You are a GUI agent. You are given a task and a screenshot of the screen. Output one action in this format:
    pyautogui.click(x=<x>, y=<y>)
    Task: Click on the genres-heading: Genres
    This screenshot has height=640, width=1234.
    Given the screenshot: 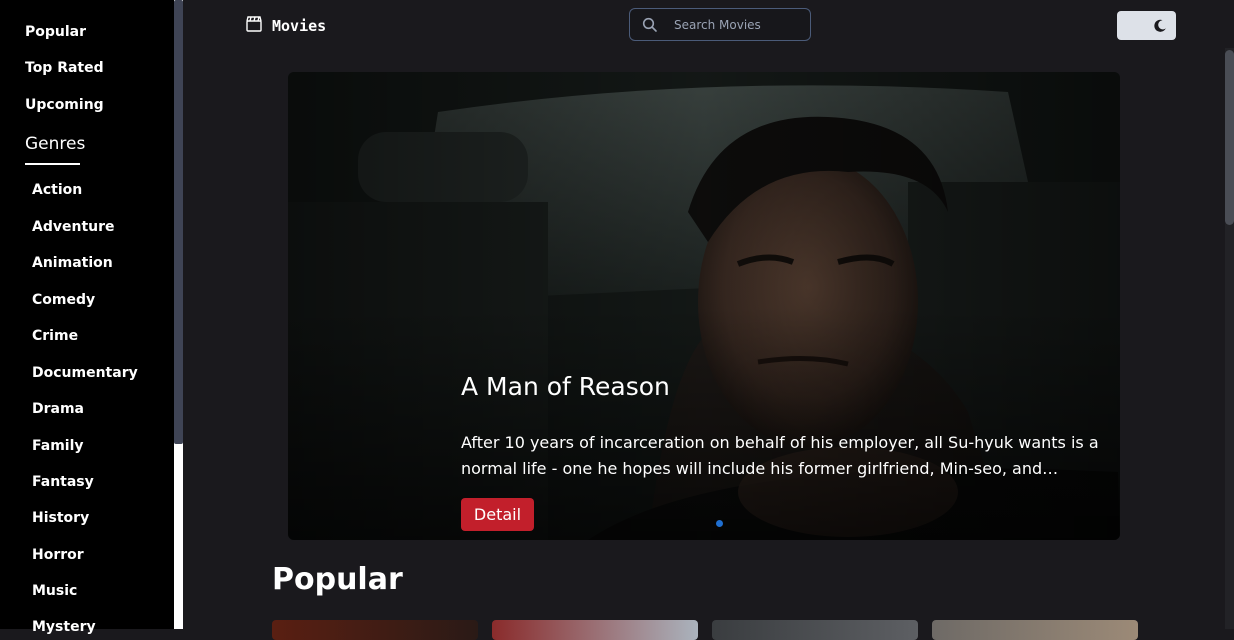 What is the action you would take?
    pyautogui.click(x=55, y=144)
    